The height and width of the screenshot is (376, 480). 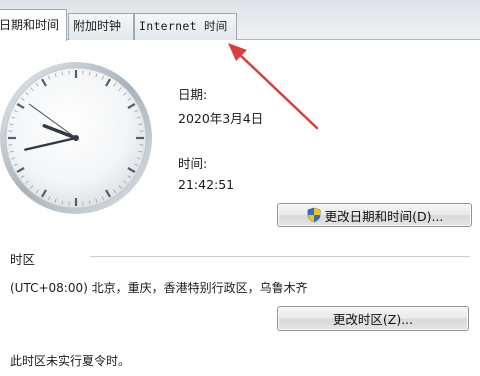 I want to click on timezone-header: 时区, so click(x=23, y=259).